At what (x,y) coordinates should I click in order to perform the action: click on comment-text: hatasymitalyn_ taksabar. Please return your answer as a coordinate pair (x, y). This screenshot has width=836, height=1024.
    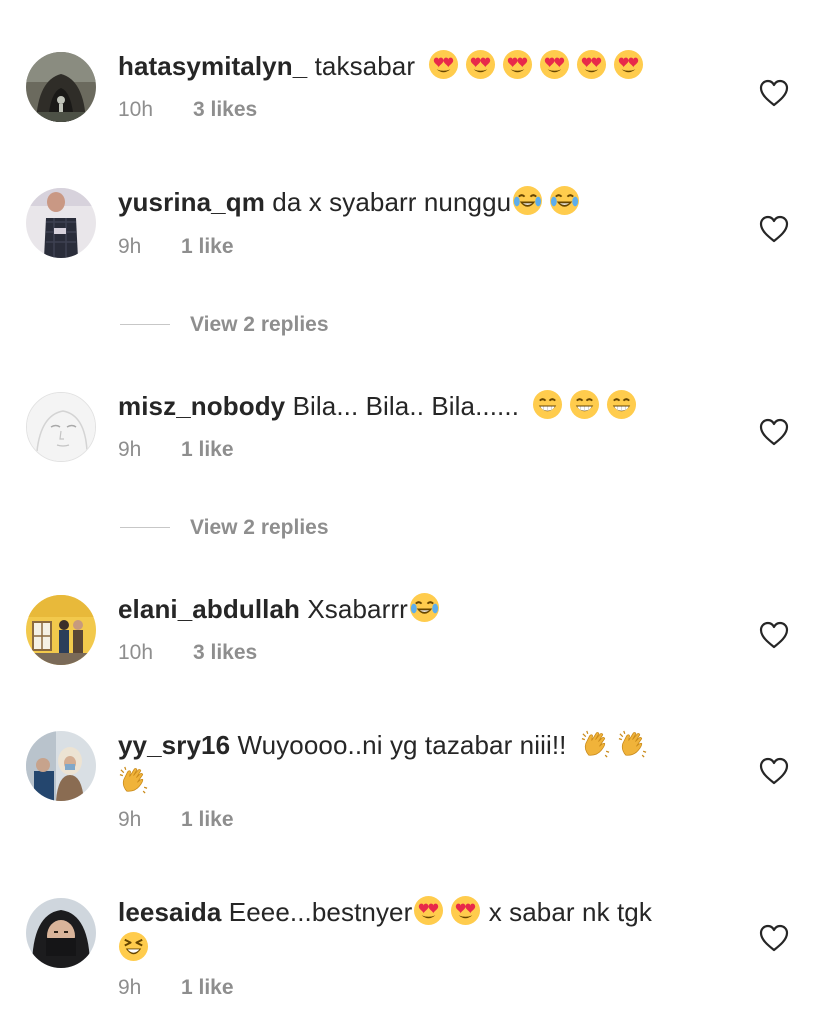
    Looking at the image, I should click on (408, 66).